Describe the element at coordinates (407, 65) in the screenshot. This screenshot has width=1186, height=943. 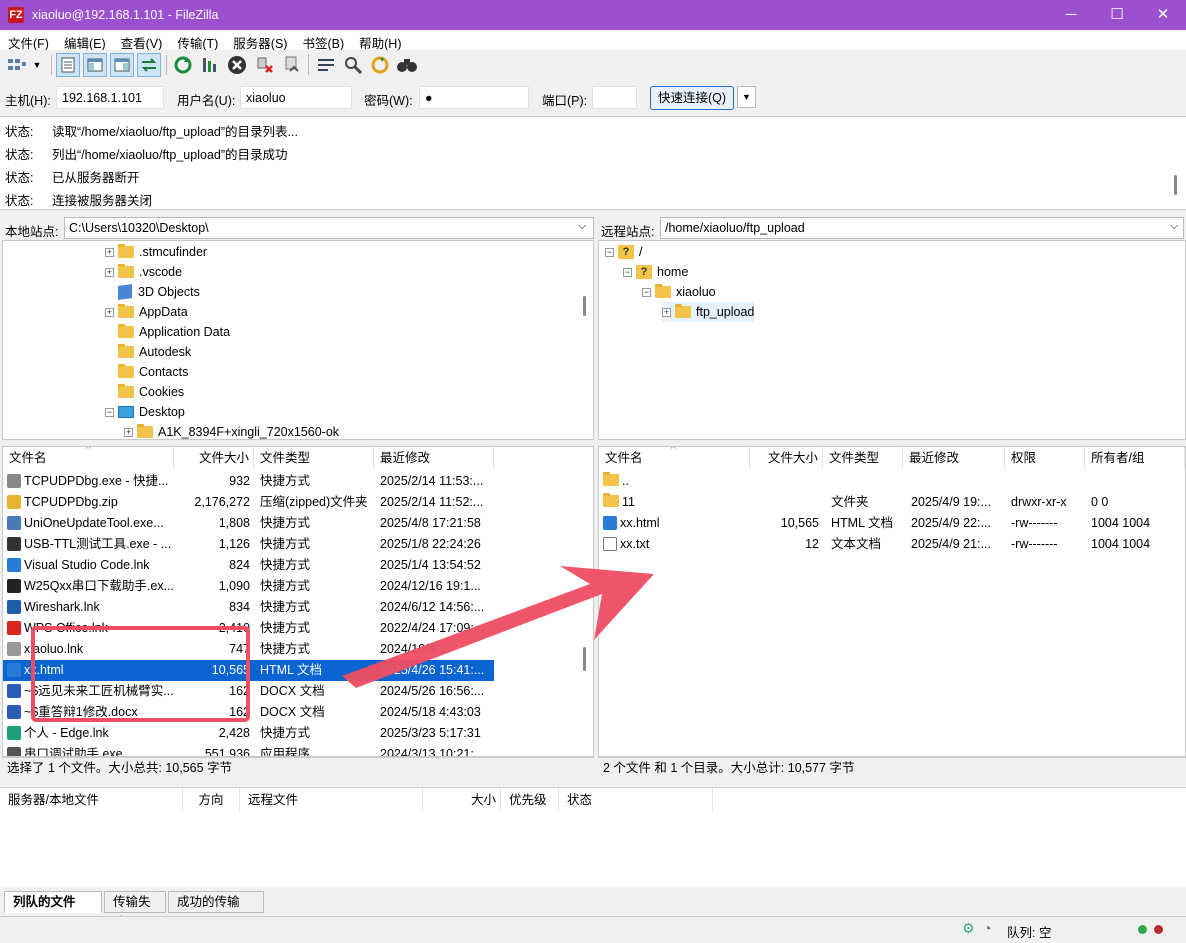
I see `find-files-icon` at that location.